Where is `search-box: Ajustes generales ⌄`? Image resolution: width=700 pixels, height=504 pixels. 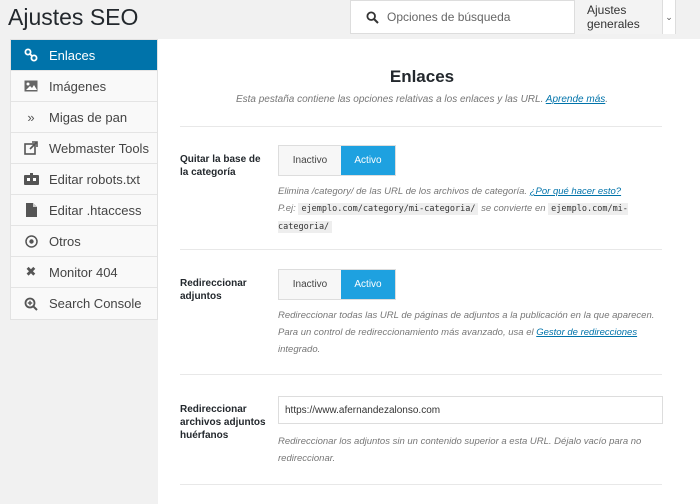 search-box: Ajustes generales ⌄ is located at coordinates (513, 17).